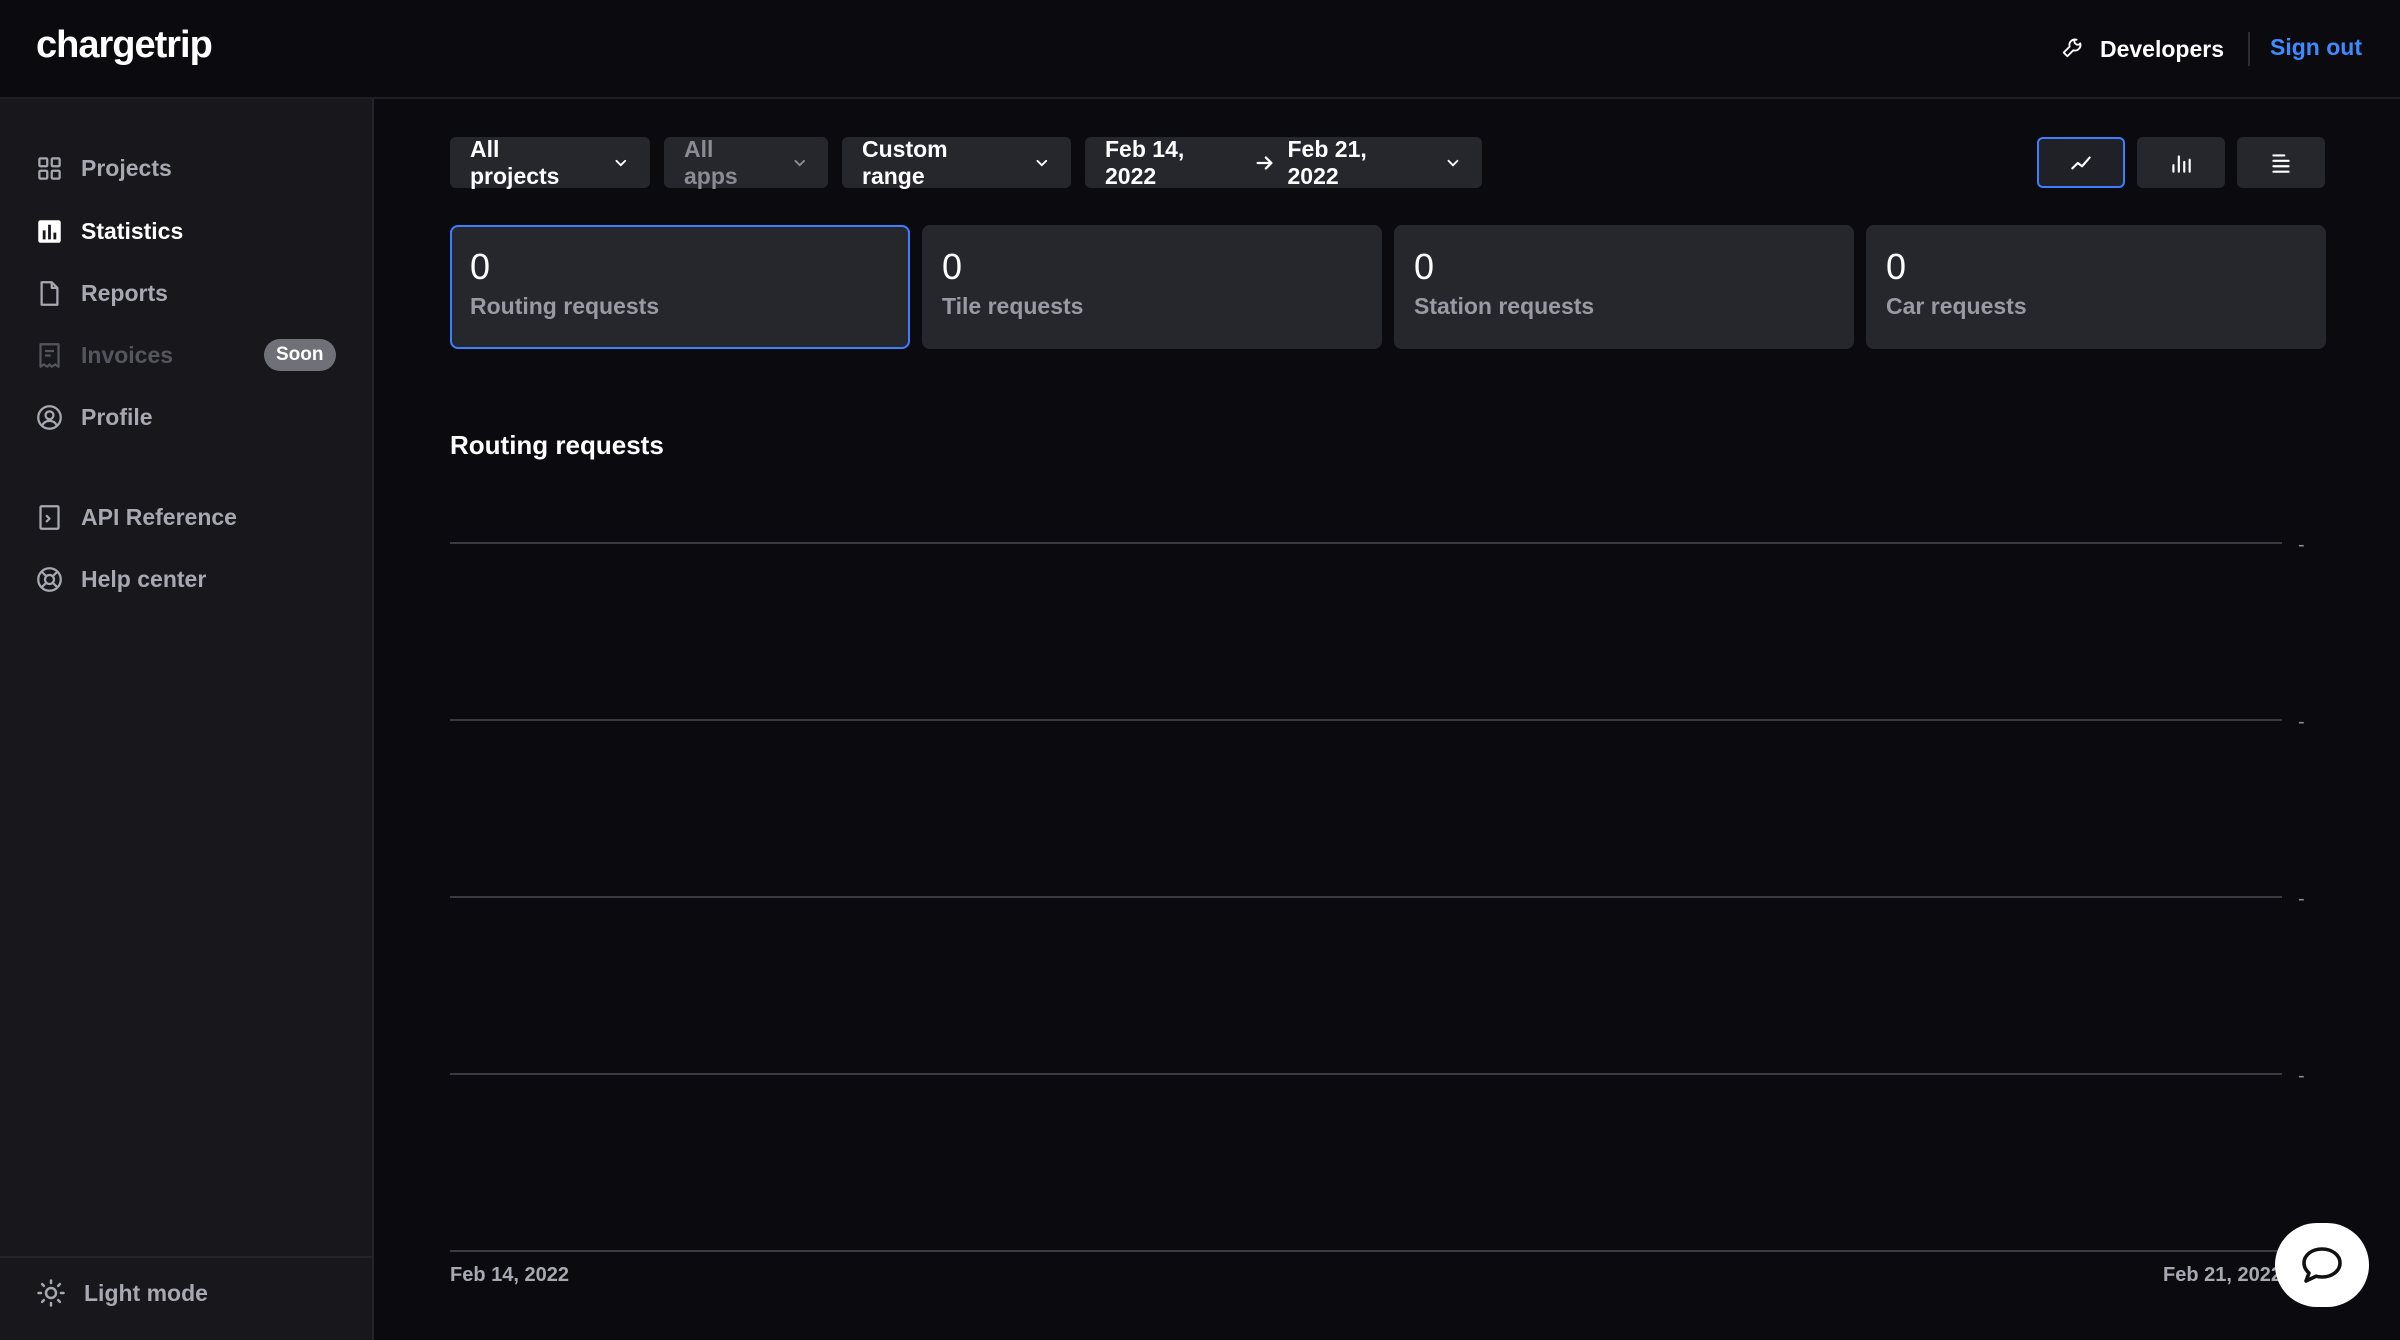  I want to click on sidebar-item-help-center: Help center, so click(186, 579).